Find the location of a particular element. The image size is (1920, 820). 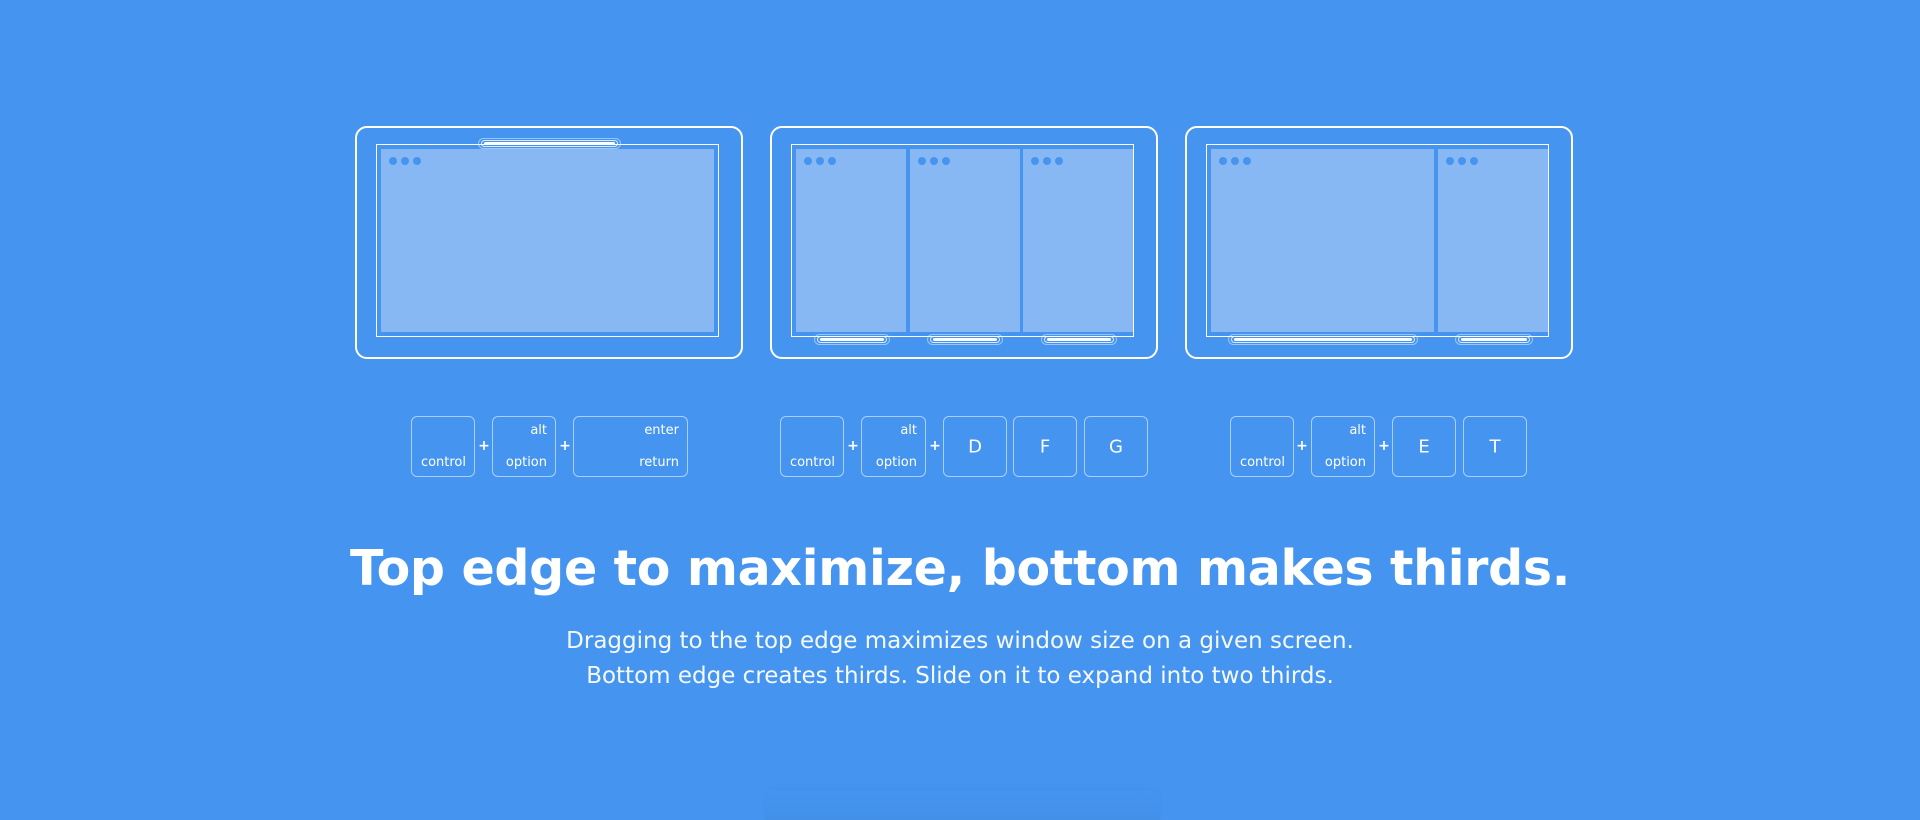

key-d: D is located at coordinates (975, 446).